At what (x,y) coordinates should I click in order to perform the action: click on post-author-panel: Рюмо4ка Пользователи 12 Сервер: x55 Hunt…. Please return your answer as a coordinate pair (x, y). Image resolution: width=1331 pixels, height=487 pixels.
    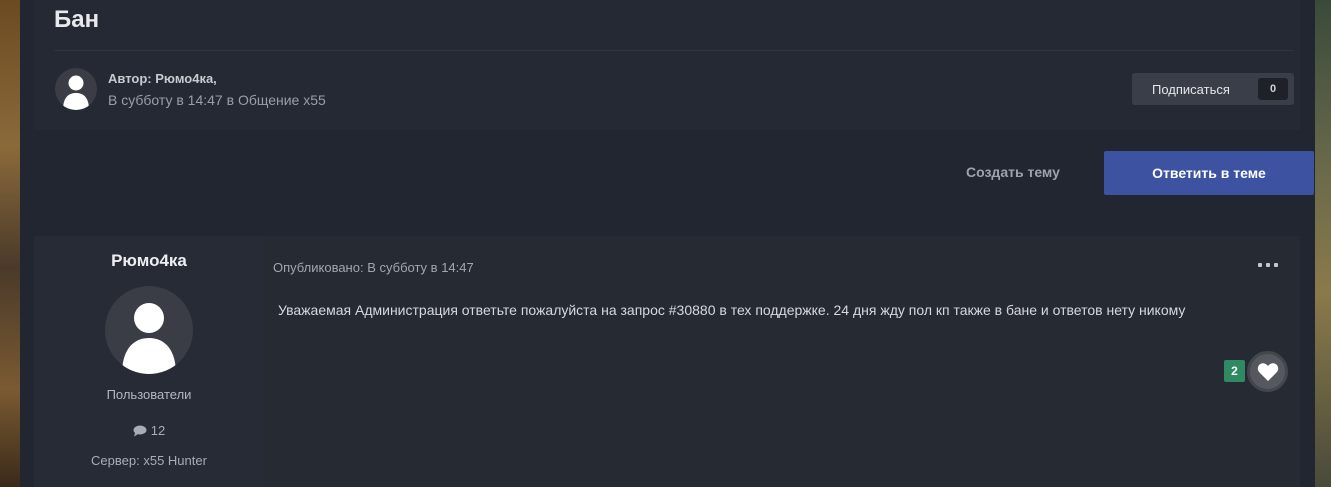
    Looking at the image, I should click on (149, 361).